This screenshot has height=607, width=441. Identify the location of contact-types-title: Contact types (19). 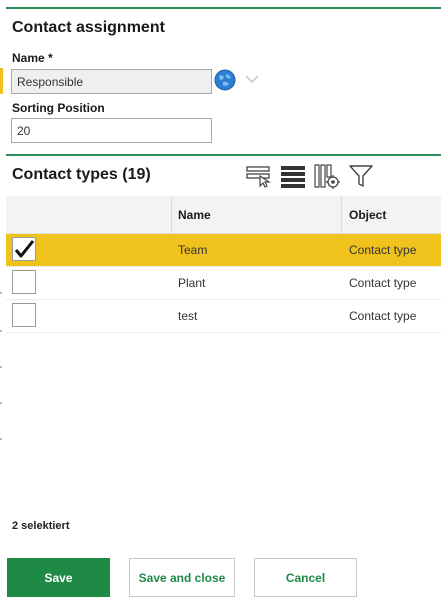
(81, 174).